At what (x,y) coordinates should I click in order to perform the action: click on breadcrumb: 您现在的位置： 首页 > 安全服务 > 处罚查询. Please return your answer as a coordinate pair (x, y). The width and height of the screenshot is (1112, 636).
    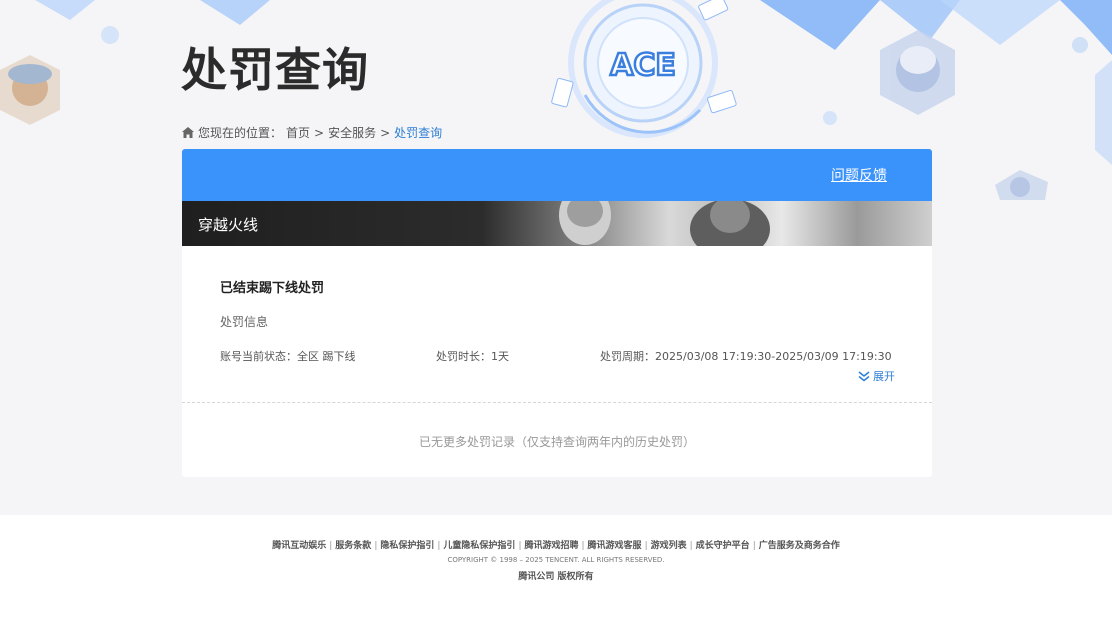
    Looking at the image, I should click on (312, 132).